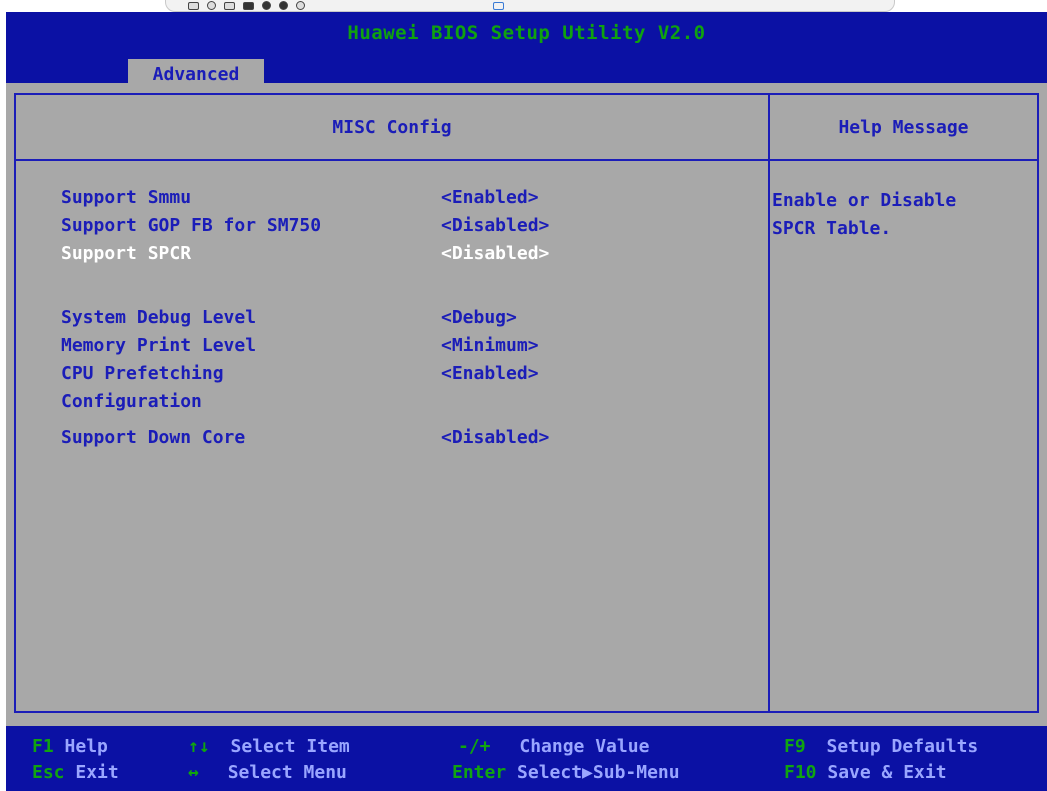 Image resolution: width=1047 pixels, height=791 pixels. I want to click on legend-setup-defaults: F9 Setup Defaults, so click(881, 746).